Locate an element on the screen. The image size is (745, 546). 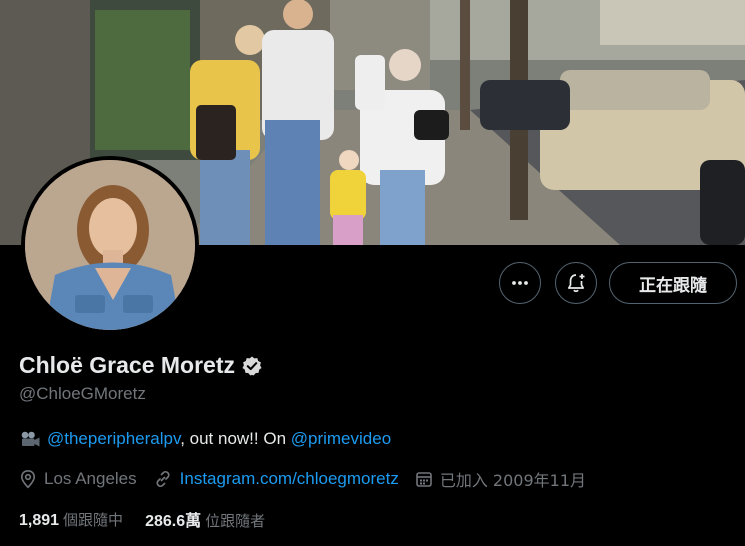
follow-stats: 1,891 個跟隨中 286.6萬 位跟隨者 is located at coordinates (142, 519).